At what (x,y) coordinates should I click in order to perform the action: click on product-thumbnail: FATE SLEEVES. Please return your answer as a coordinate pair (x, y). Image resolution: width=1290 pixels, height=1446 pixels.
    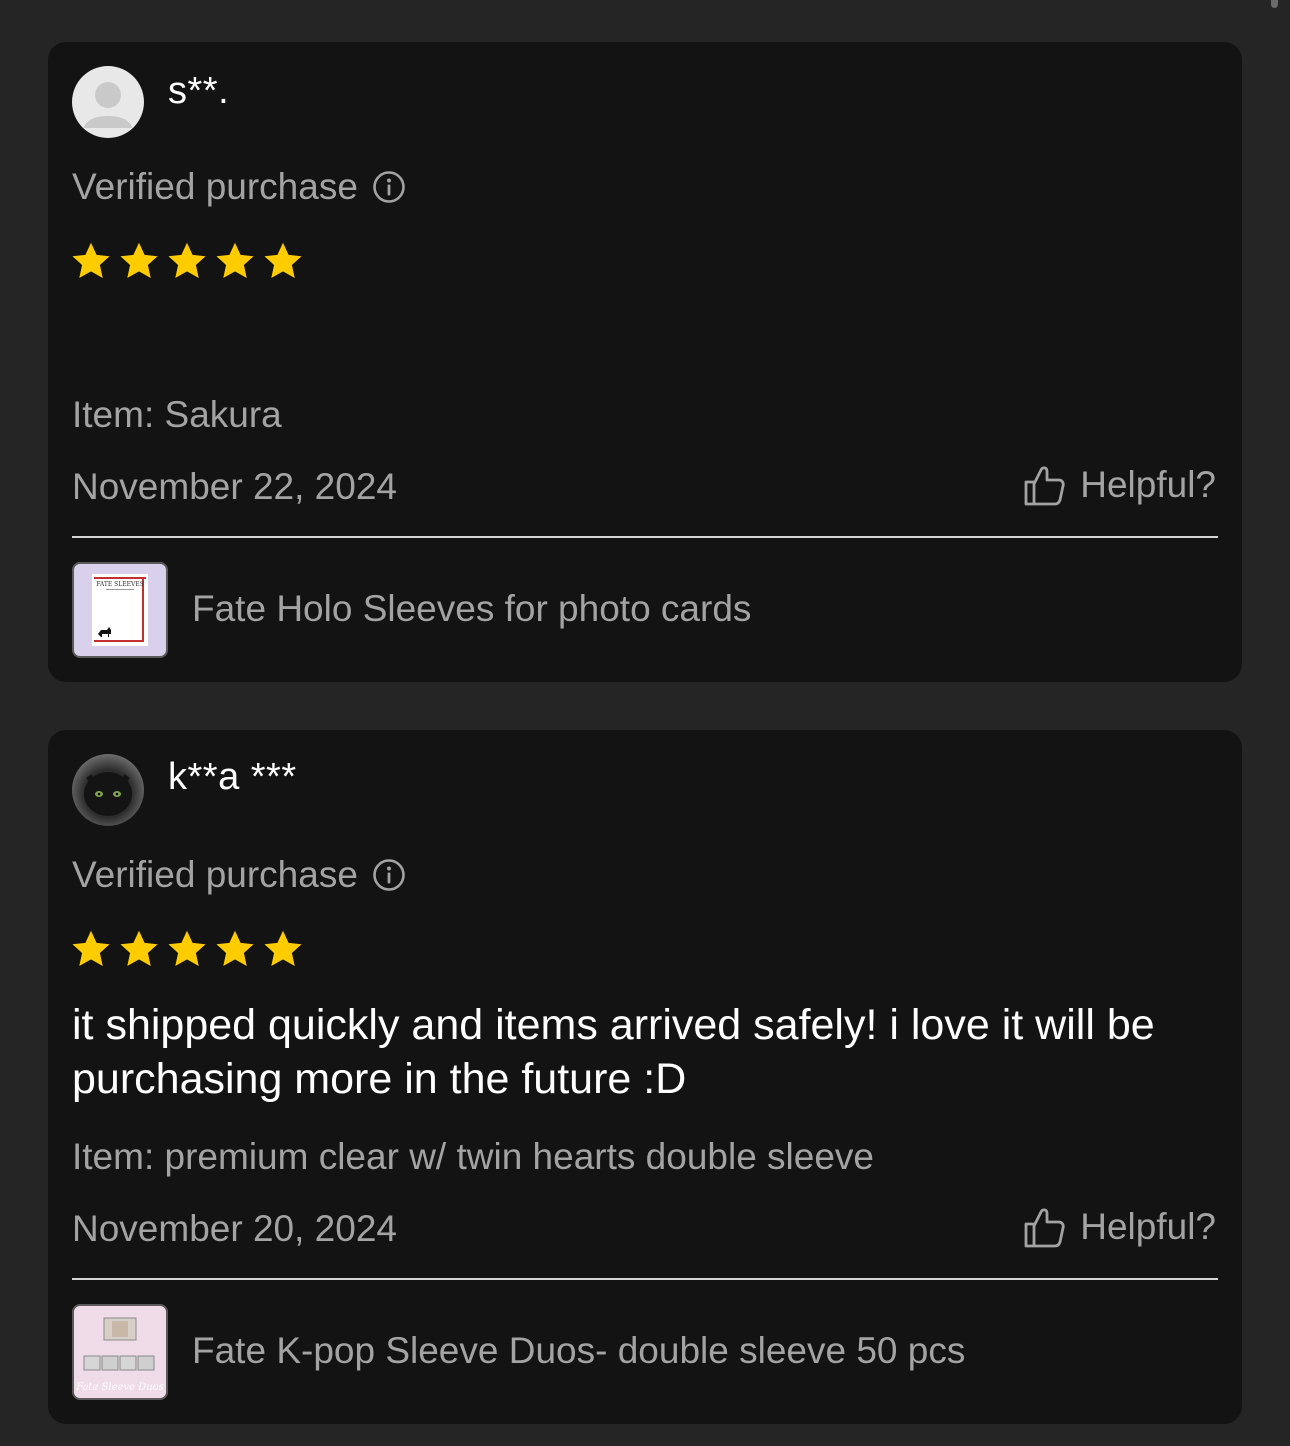
    Looking at the image, I should click on (120, 610).